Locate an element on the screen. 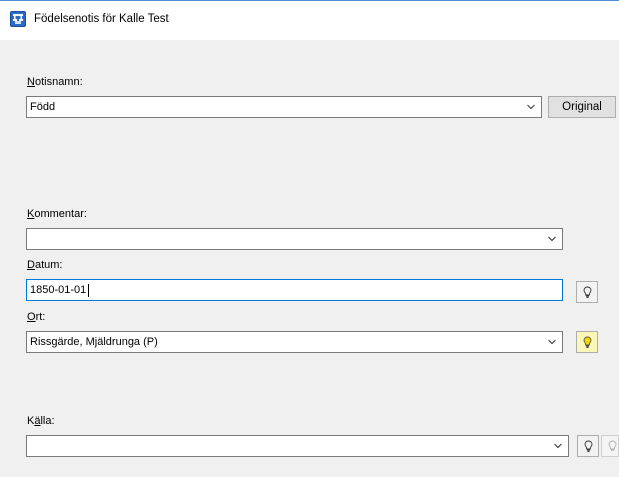  title-bar: Födelsenotis för Kalle Test is located at coordinates (309, 20).